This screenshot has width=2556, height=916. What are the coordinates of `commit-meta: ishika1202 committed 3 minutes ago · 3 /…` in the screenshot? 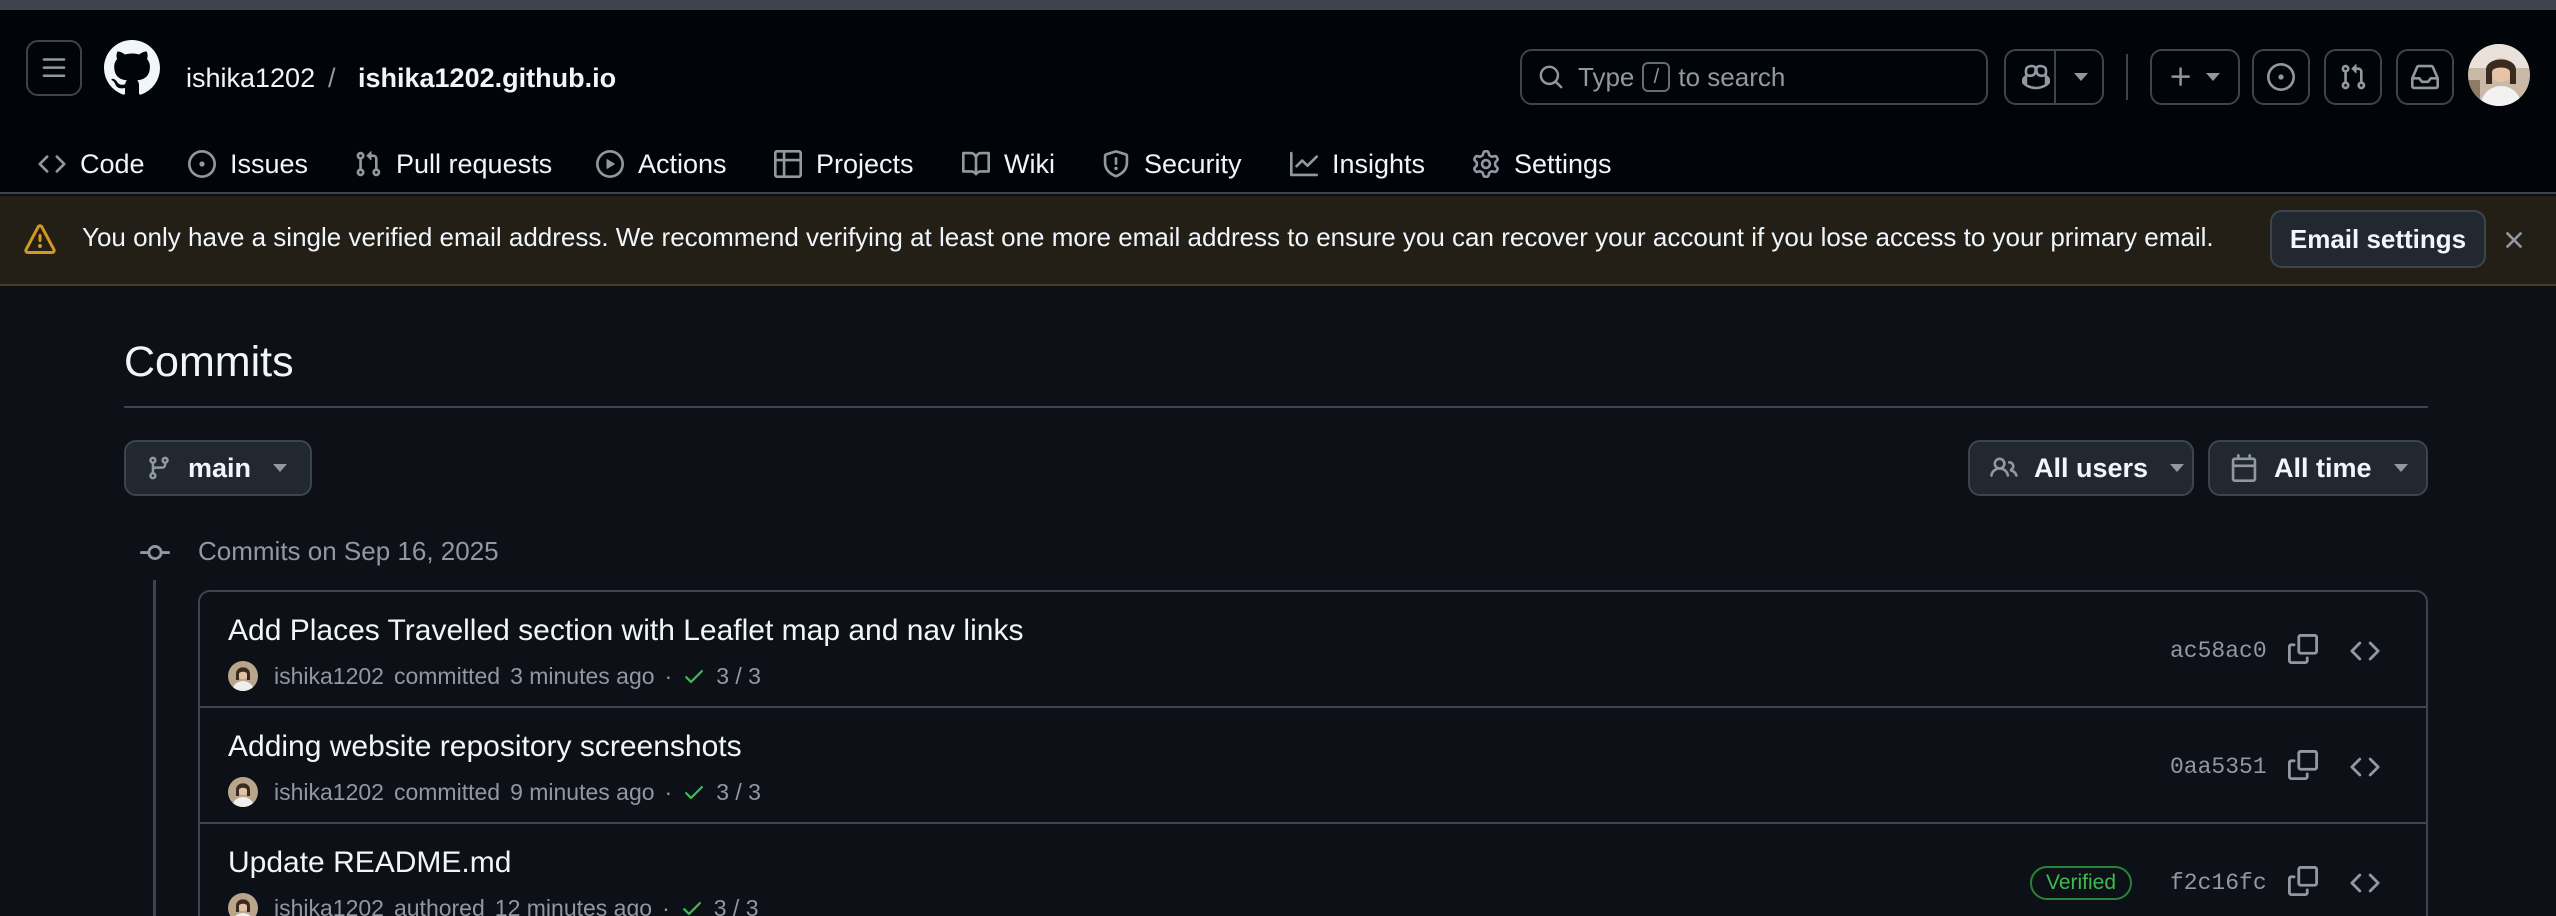 It's located at (494, 676).